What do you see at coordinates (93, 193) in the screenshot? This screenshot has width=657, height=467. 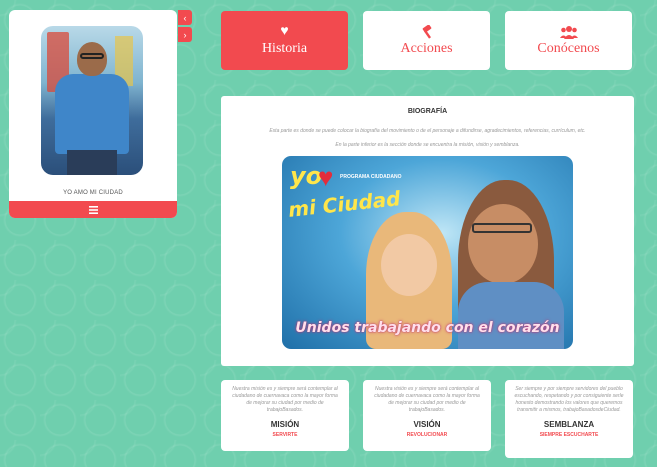 I see `profile-caption: YO AMO MI CIUDAD` at bounding box center [93, 193].